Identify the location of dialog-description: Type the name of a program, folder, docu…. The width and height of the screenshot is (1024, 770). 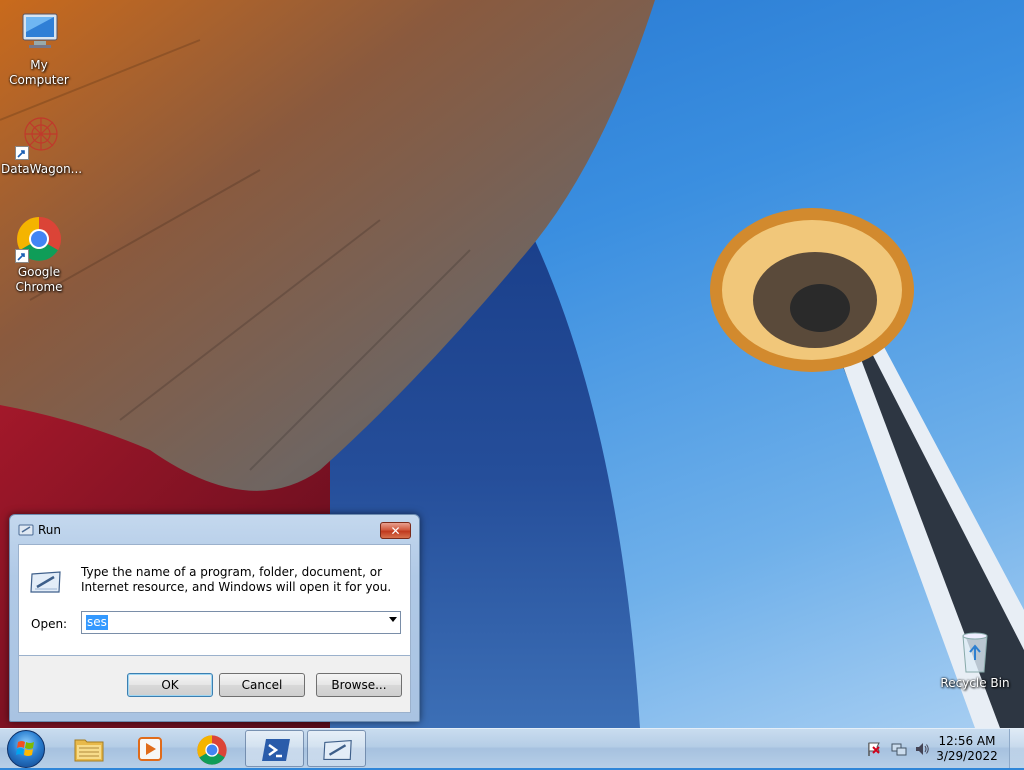
(236, 579).